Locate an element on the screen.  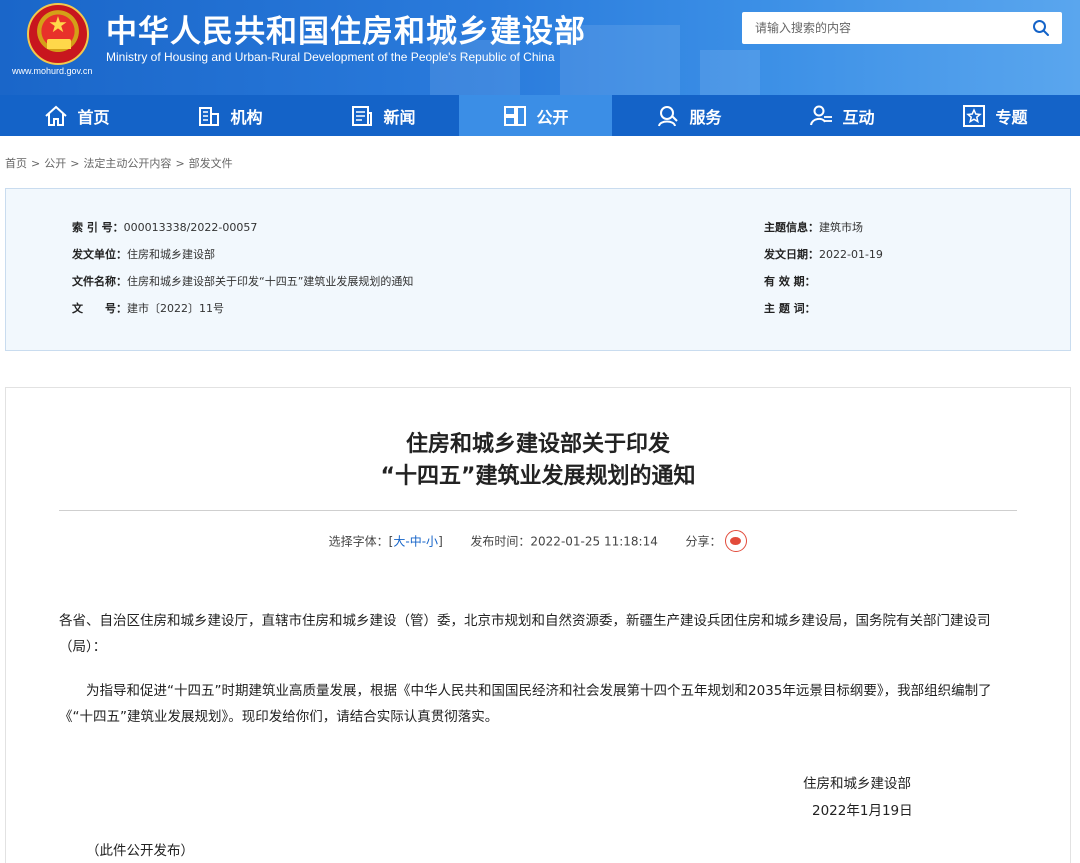
search-input is located at coordinates (882, 28).